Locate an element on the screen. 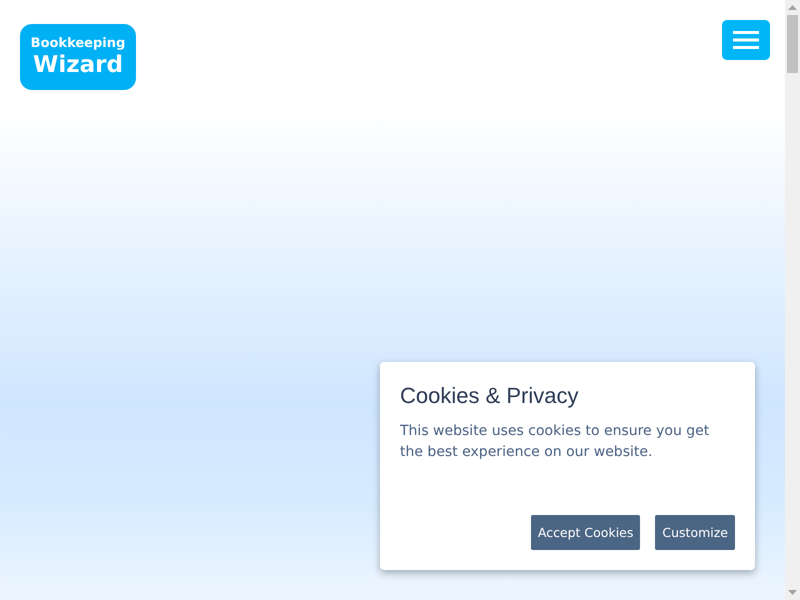 The height and width of the screenshot is (600, 800). menu-icon is located at coordinates (746, 40).